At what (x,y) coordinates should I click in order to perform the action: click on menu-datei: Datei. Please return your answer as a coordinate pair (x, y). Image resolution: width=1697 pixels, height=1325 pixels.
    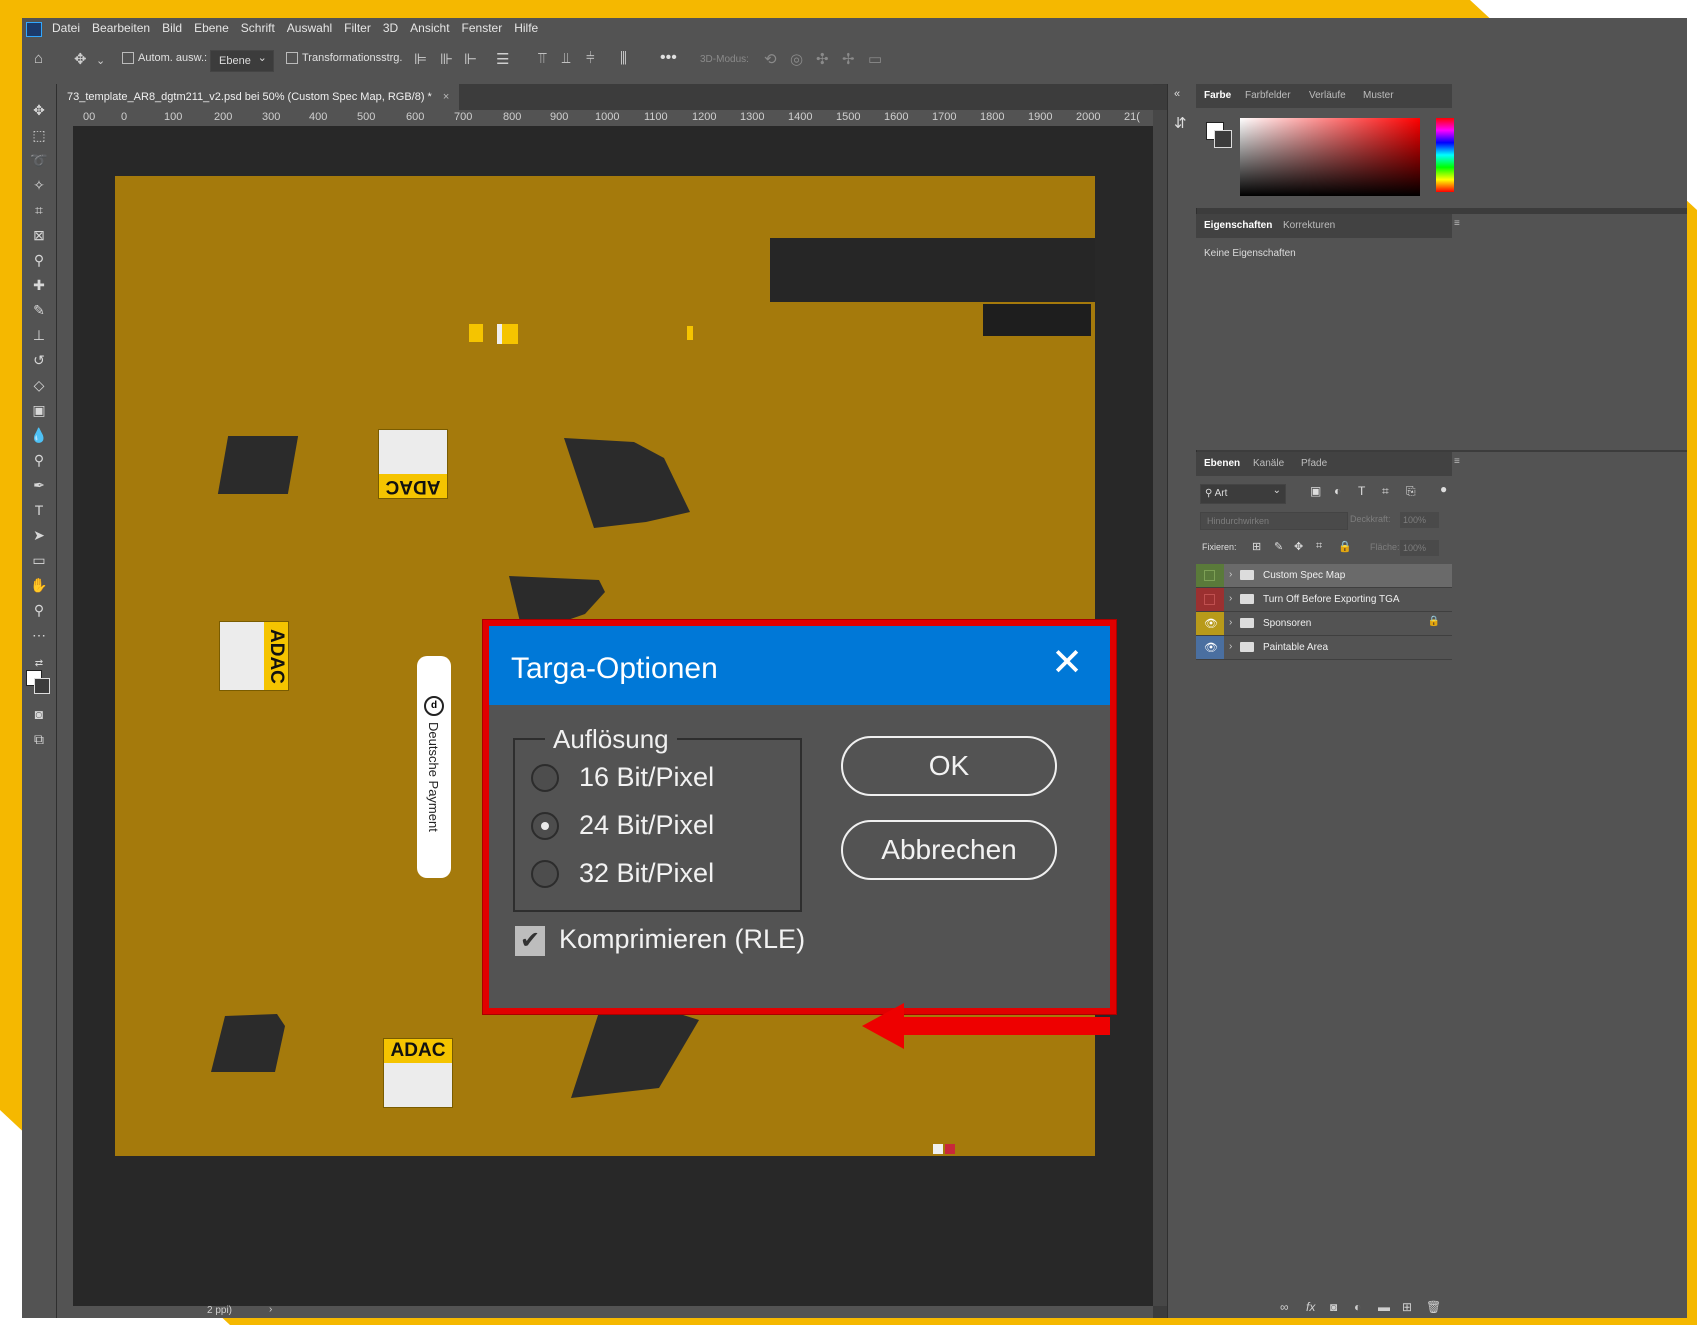
    Looking at the image, I should click on (66, 28).